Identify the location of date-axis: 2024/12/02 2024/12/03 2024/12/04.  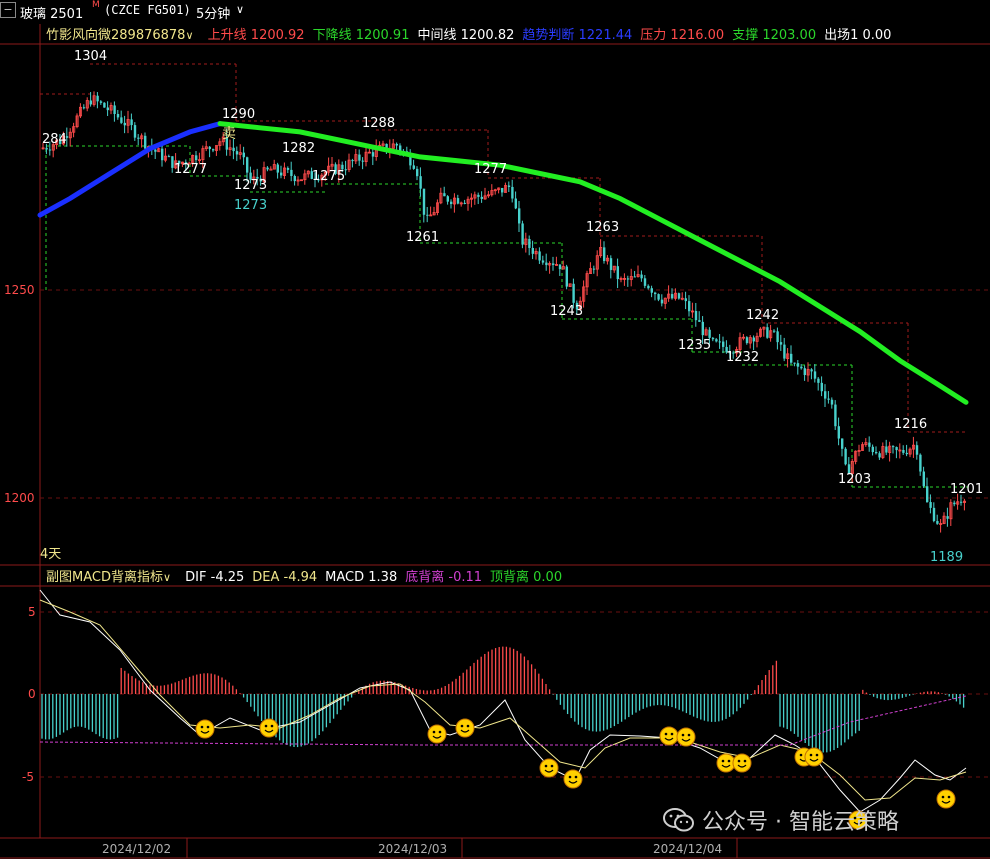
(420, 848).